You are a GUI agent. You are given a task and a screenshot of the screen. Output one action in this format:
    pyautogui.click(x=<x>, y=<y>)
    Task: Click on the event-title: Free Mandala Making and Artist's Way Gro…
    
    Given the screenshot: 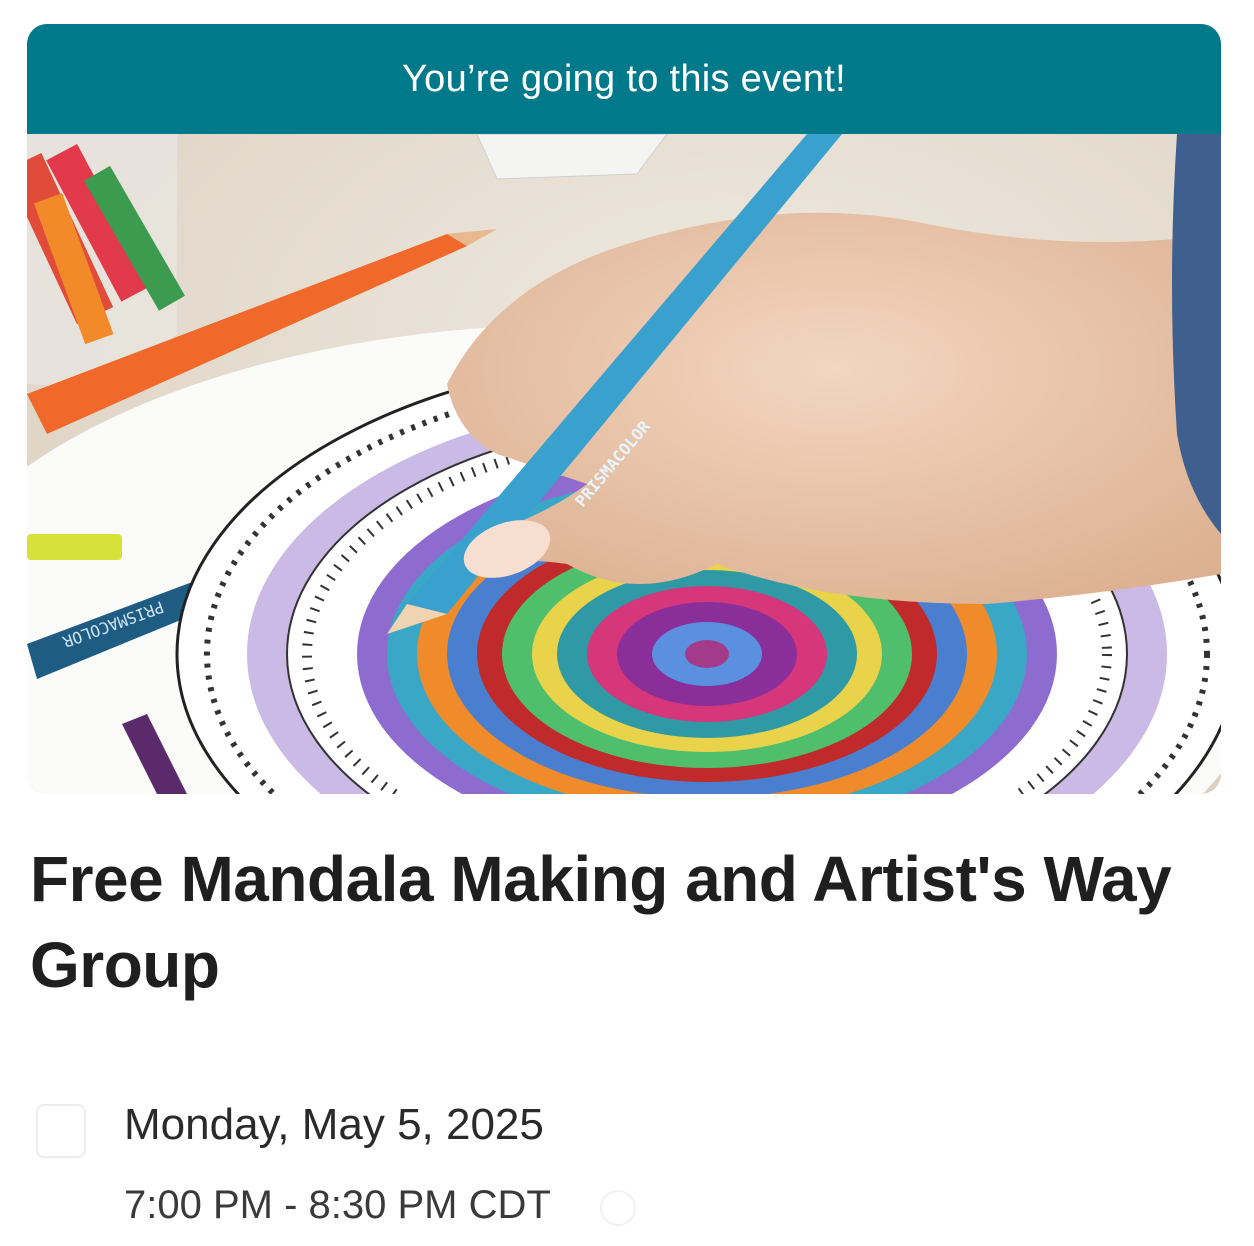 What is the action you would take?
    pyautogui.click(x=601, y=922)
    